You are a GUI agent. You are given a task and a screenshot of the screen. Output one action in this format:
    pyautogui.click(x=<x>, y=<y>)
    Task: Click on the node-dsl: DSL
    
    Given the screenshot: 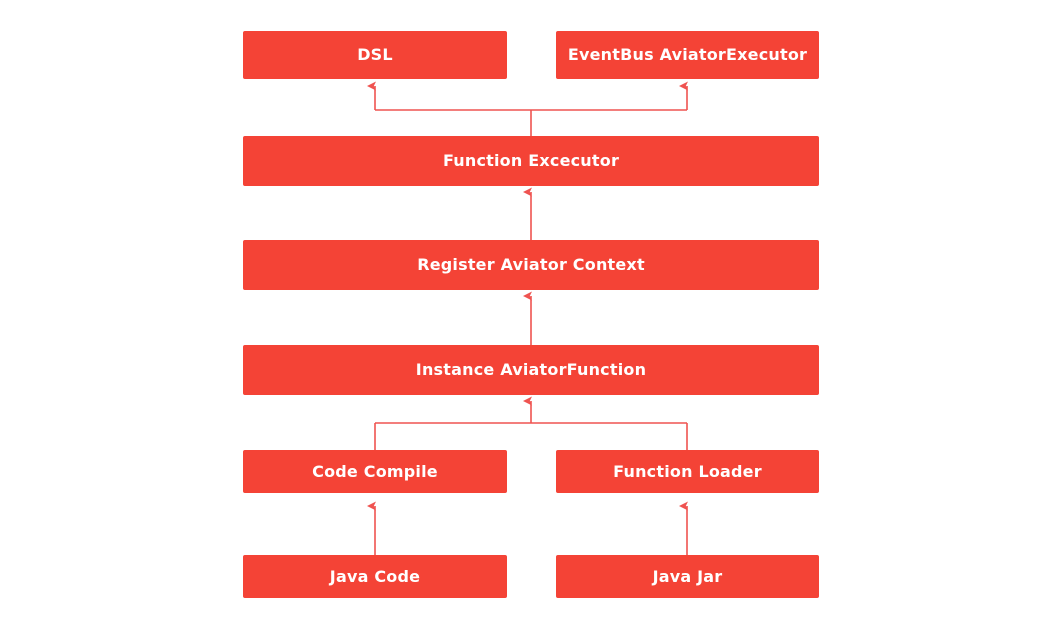 What is the action you would take?
    pyautogui.click(x=375, y=55)
    